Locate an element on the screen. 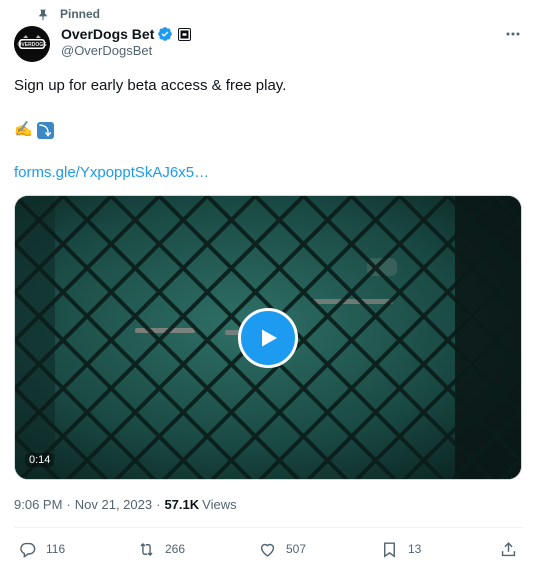 This screenshot has height=567, width=533. tweet-meta: 9:06 PM · Nov 21, 2023 · 57.1K Views is located at coordinates (125, 504).